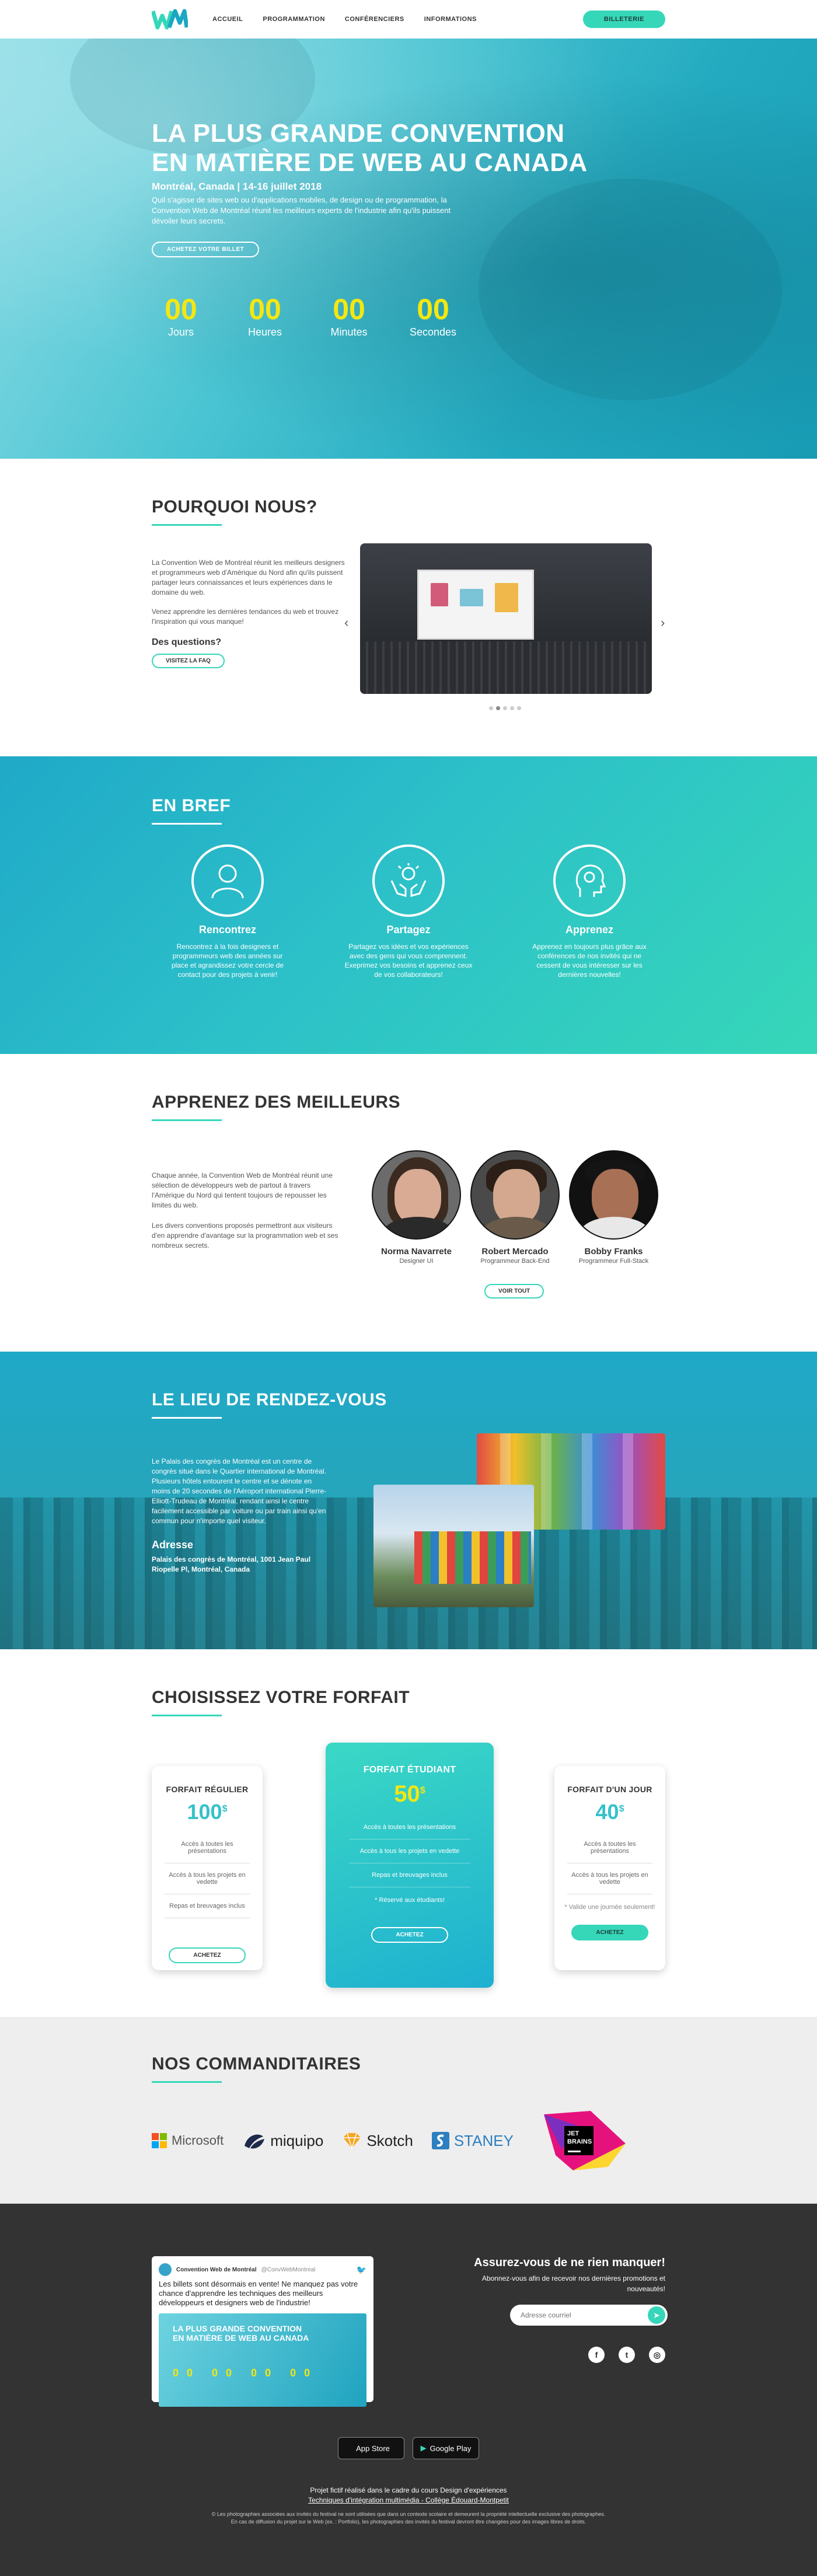 This screenshot has height=2576, width=817. I want to click on section-title: POURQUOI NOUS?, so click(234, 506).